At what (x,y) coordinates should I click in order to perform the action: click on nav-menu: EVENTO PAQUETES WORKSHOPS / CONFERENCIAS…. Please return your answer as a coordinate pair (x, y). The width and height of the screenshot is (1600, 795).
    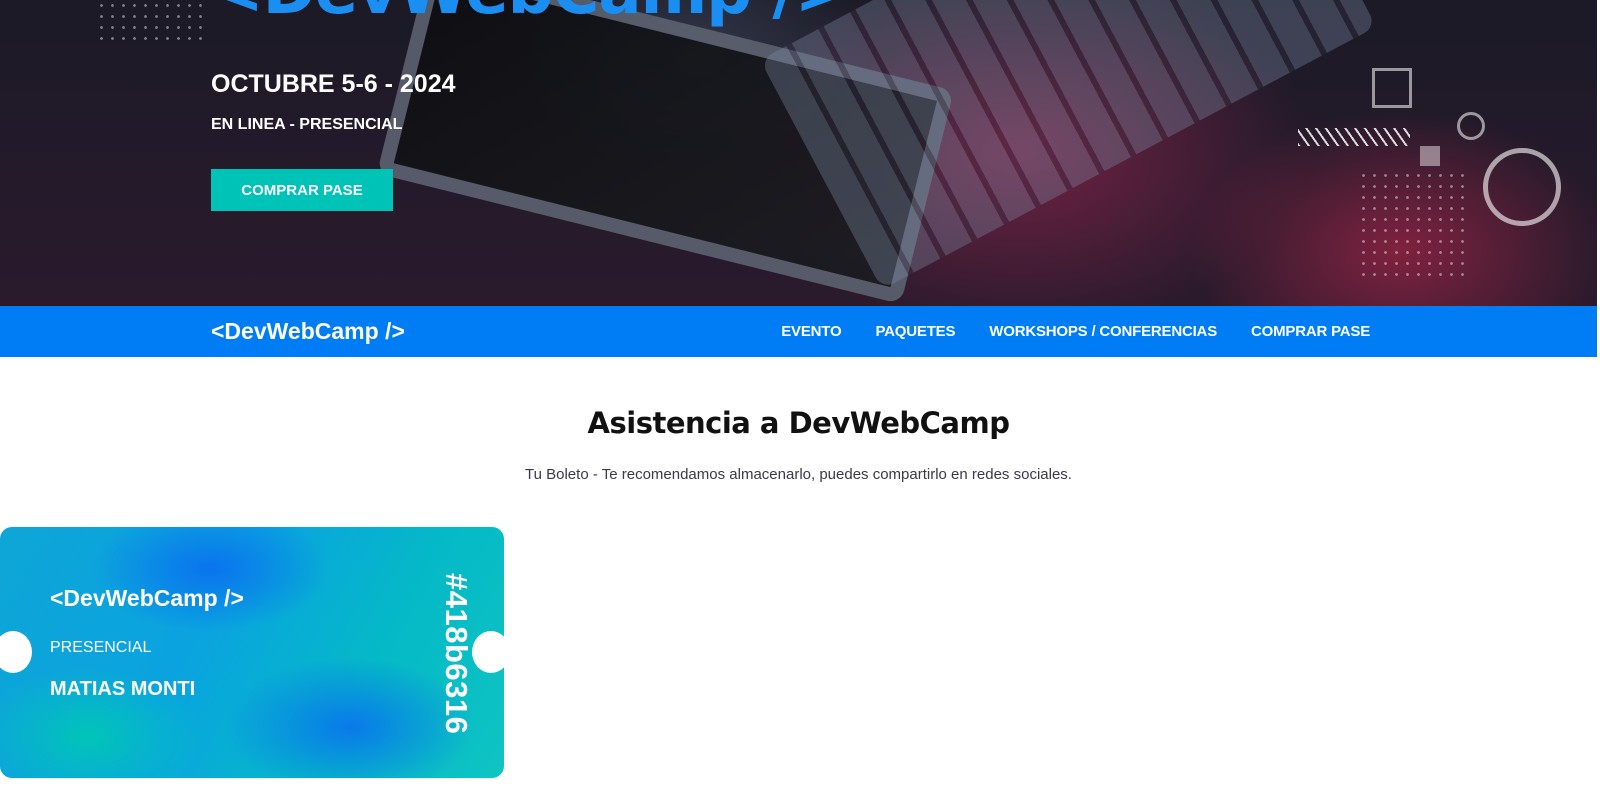
    Looking at the image, I should click on (1075, 331).